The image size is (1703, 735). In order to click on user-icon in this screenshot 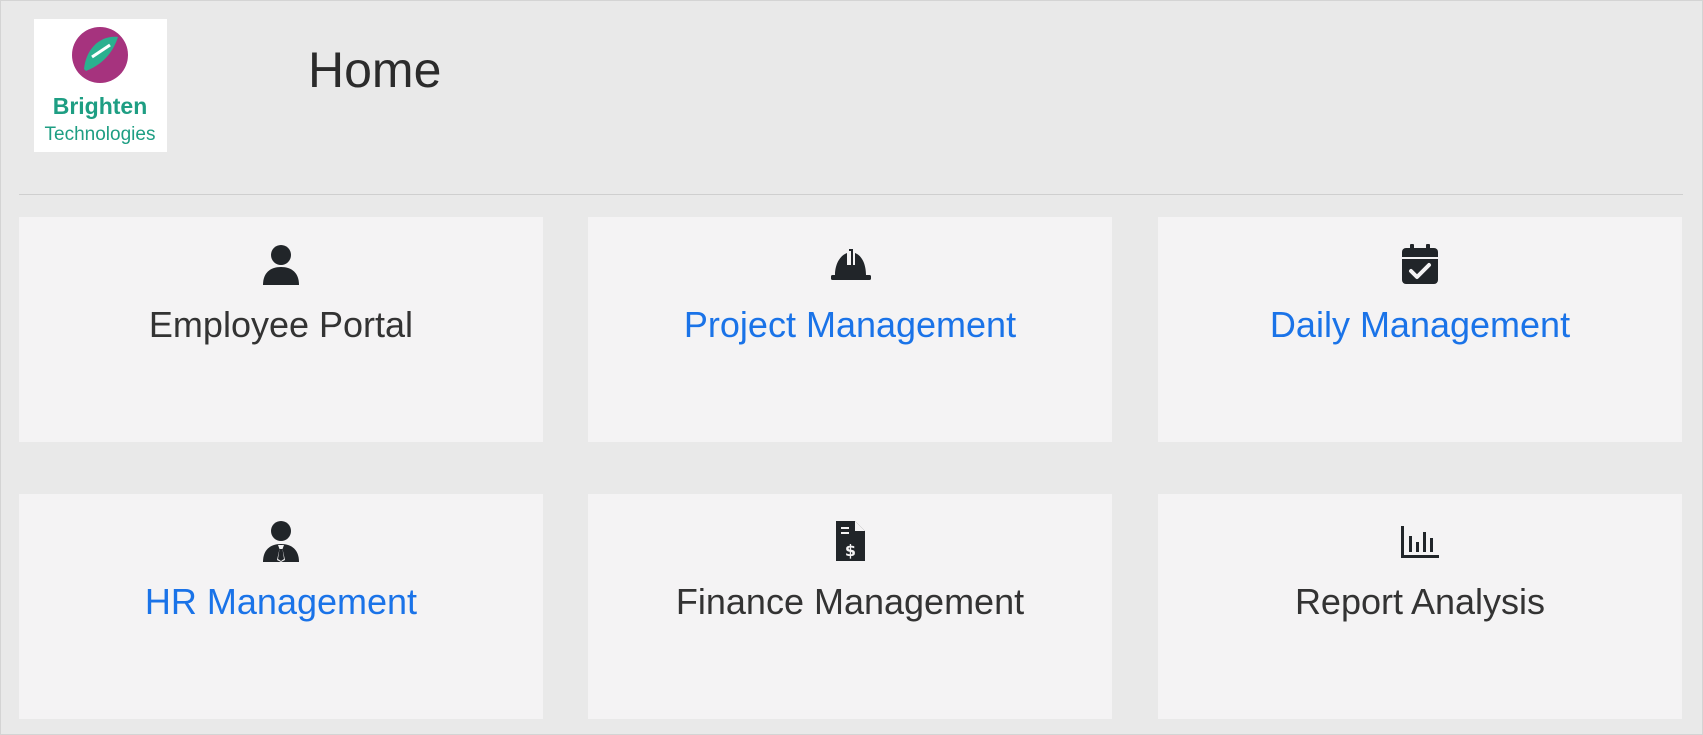, I will do `click(281, 264)`.